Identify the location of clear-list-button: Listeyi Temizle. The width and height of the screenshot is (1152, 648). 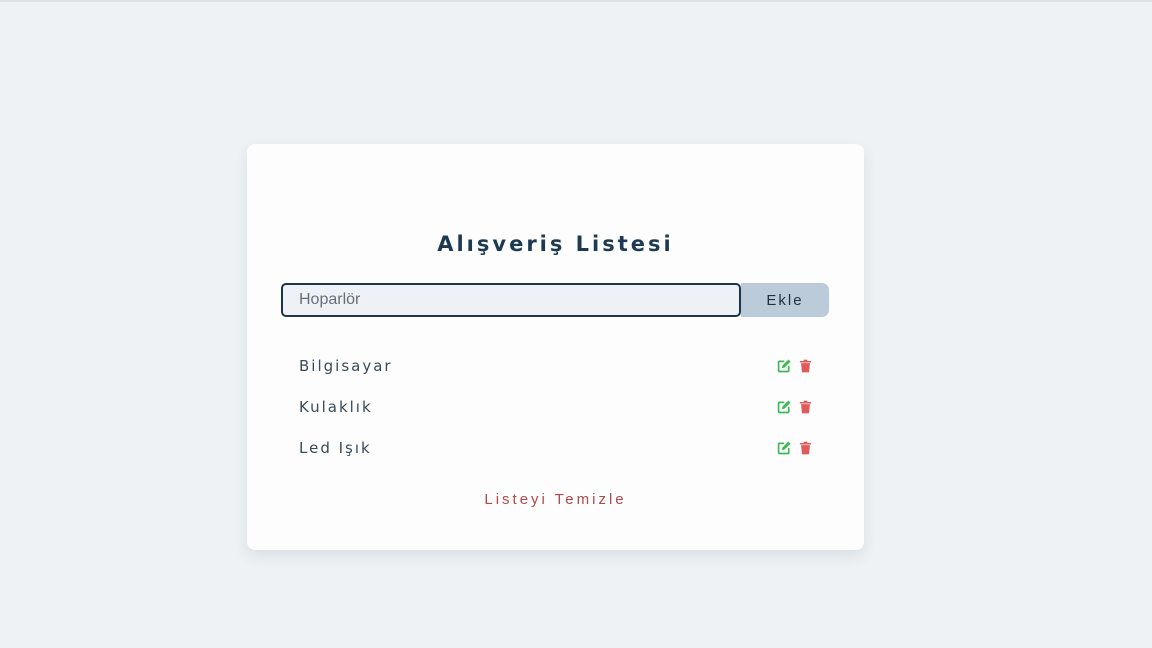
(555, 499).